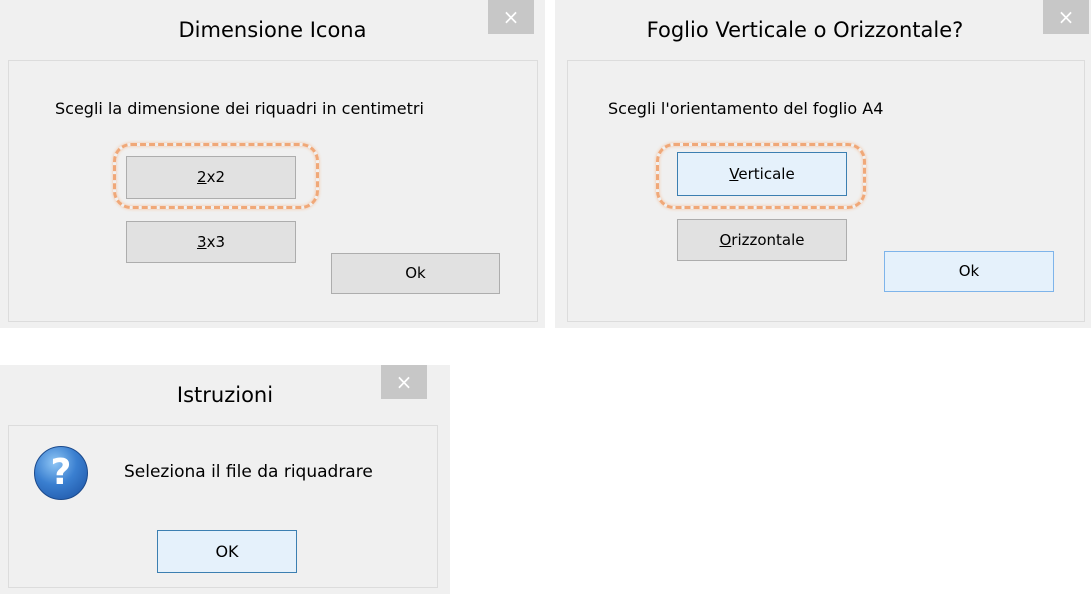  I want to click on mnemonic: 3, so click(202, 242).